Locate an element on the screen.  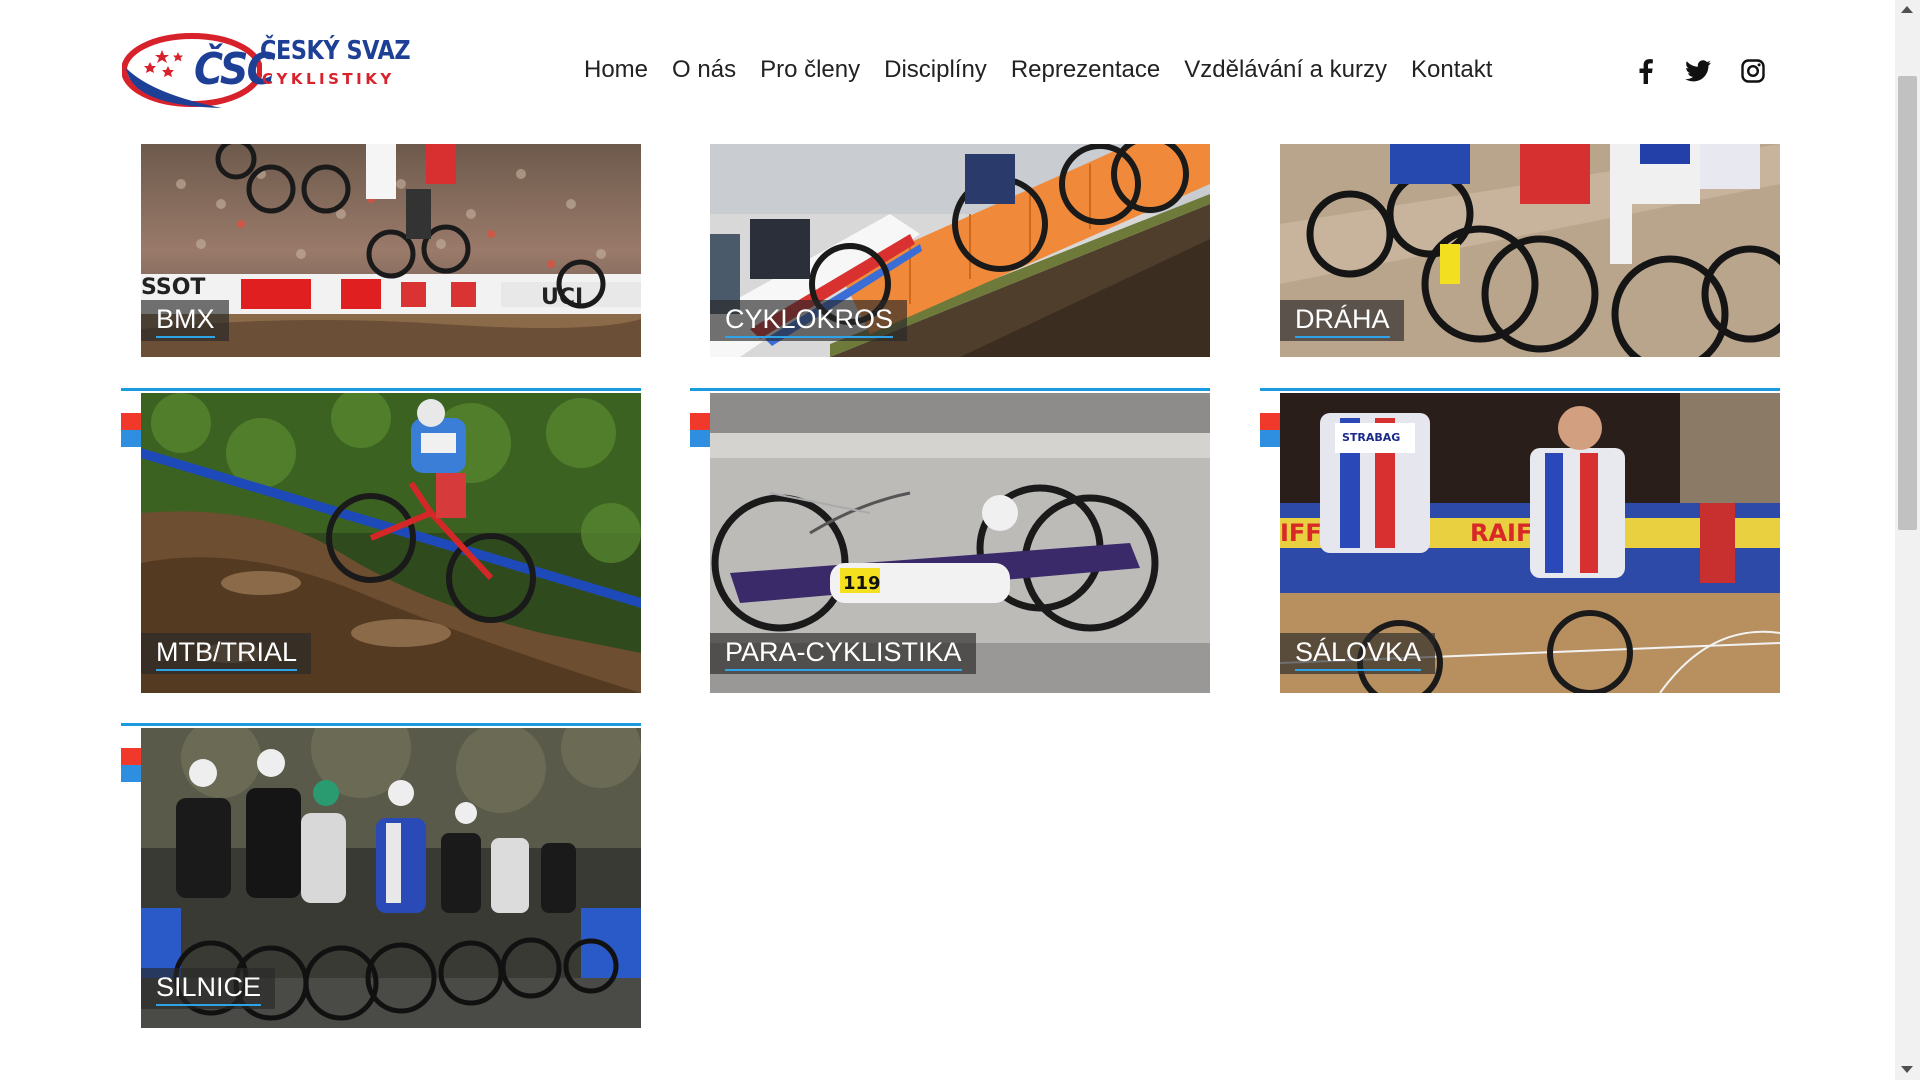
nav-item-home: Home is located at coordinates (616, 70).